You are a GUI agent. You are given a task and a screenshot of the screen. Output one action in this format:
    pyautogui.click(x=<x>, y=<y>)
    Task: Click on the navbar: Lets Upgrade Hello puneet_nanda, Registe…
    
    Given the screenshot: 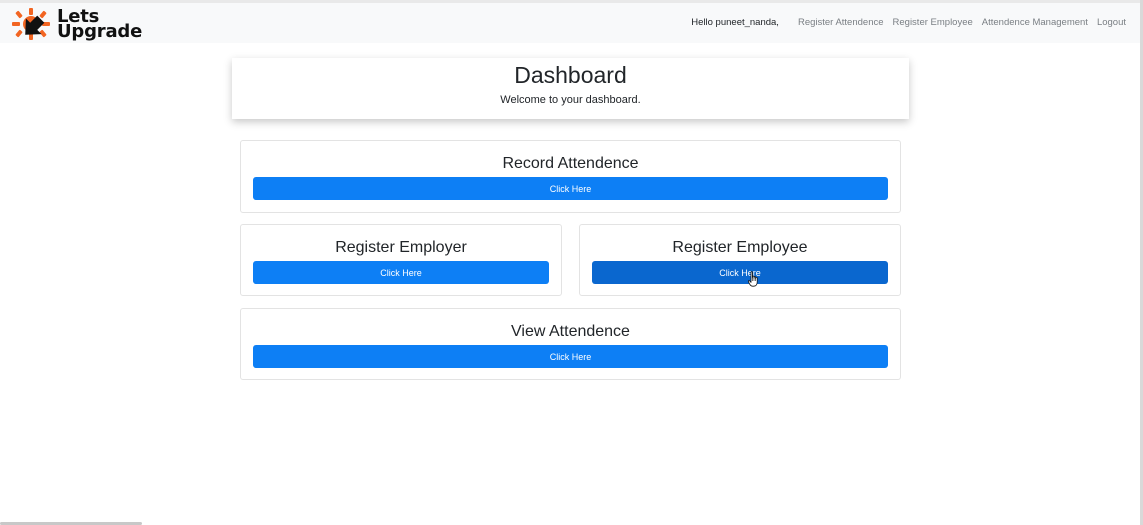 What is the action you would take?
    pyautogui.click(x=570, y=23)
    